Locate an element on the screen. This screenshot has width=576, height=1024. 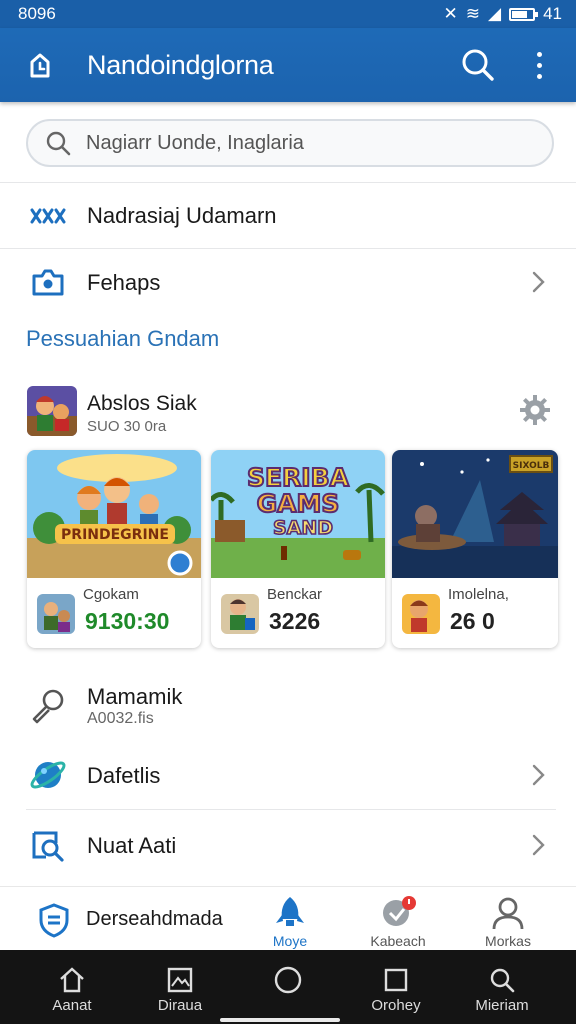
circle-home-icon is located at coordinates (288, 980).